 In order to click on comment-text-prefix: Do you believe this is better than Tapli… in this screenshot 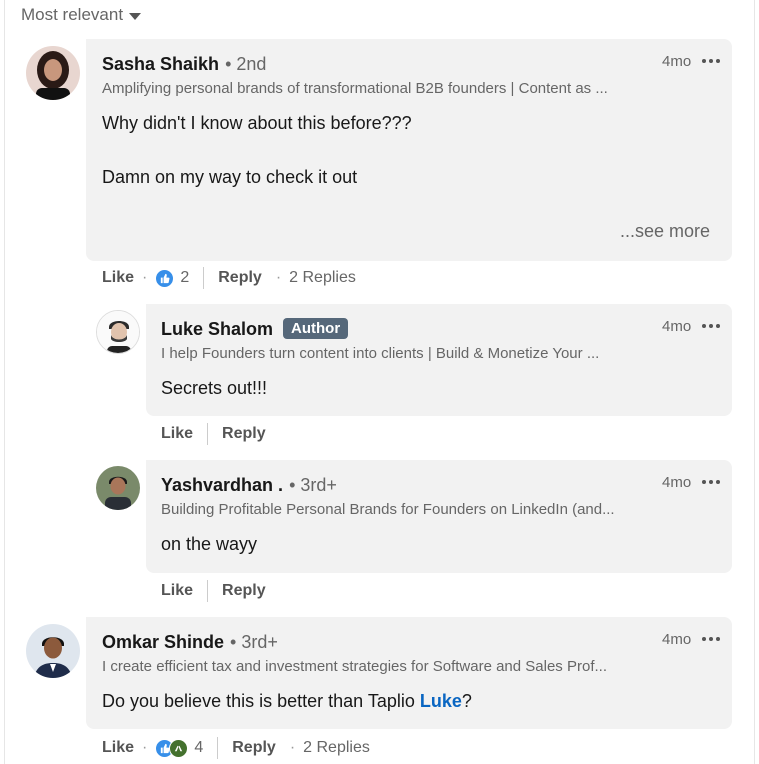, I will do `click(261, 701)`.